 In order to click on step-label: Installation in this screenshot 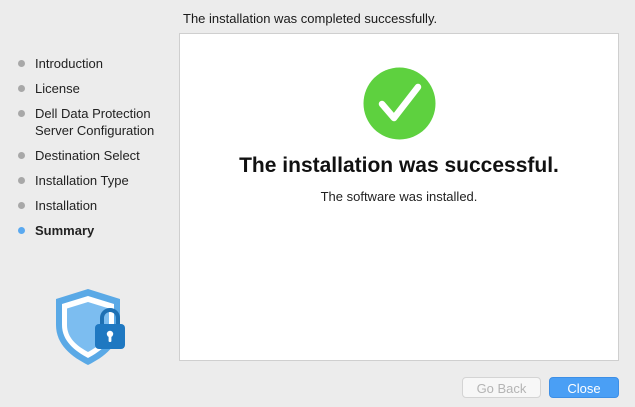, I will do `click(66, 205)`.